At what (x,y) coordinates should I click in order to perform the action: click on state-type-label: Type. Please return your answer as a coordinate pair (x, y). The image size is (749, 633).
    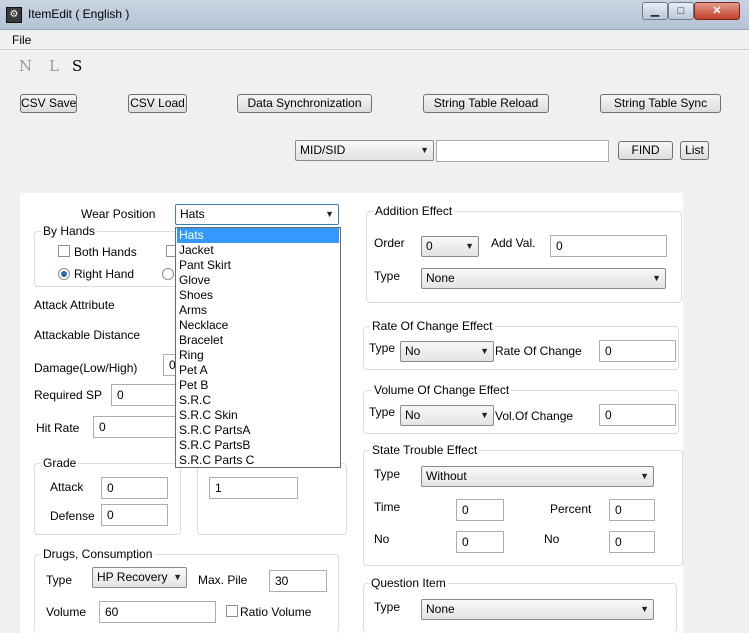
    Looking at the image, I should click on (387, 474).